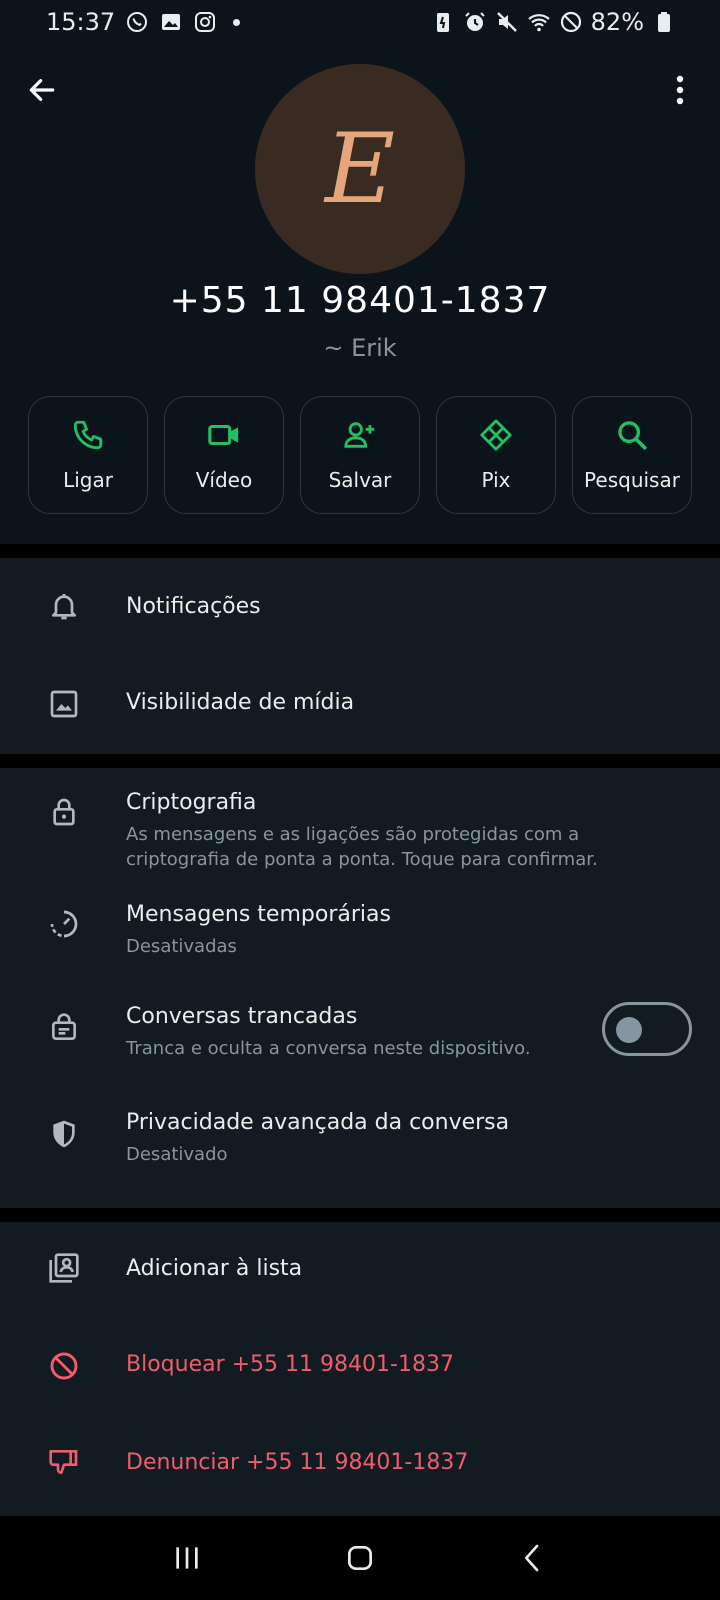 The image size is (720, 1600). I want to click on add-contact-icon, so click(360, 437).